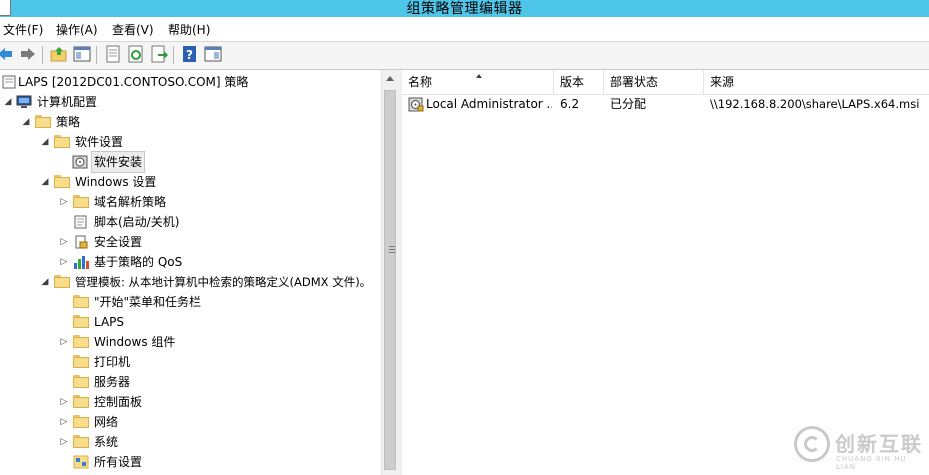  Describe the element at coordinates (112, 382) in the screenshot. I see `tree-label: 服务器` at that location.